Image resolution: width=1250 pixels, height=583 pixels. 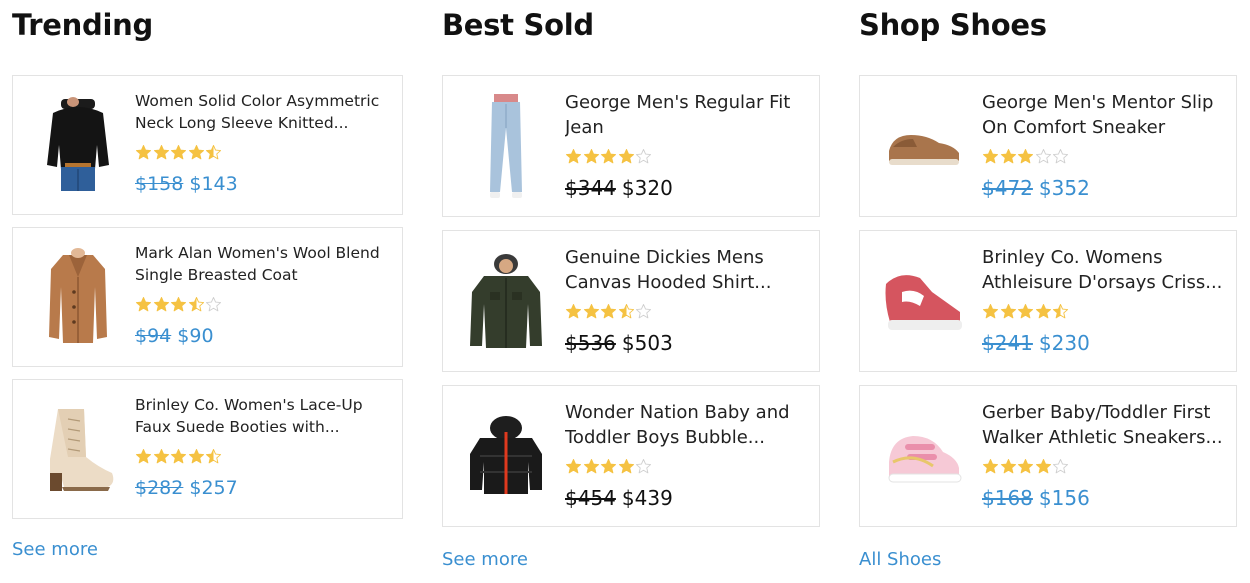 I want to click on slip-on-sneaker-image, so click(x=923, y=147).